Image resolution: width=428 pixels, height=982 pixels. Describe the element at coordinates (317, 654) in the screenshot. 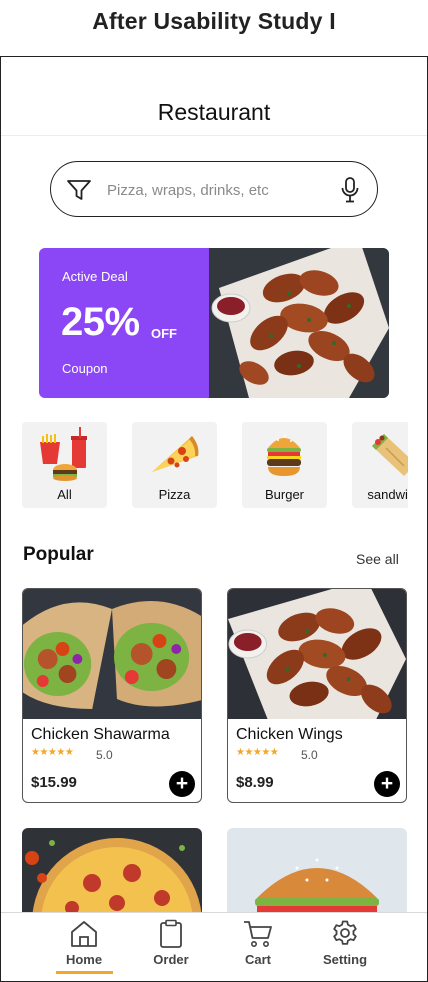

I see `chicken-wings-image` at that location.